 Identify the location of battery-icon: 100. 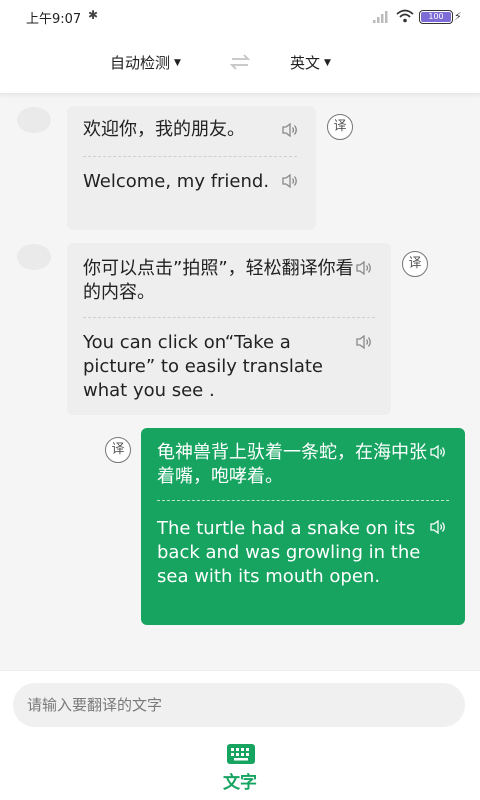
(436, 17).